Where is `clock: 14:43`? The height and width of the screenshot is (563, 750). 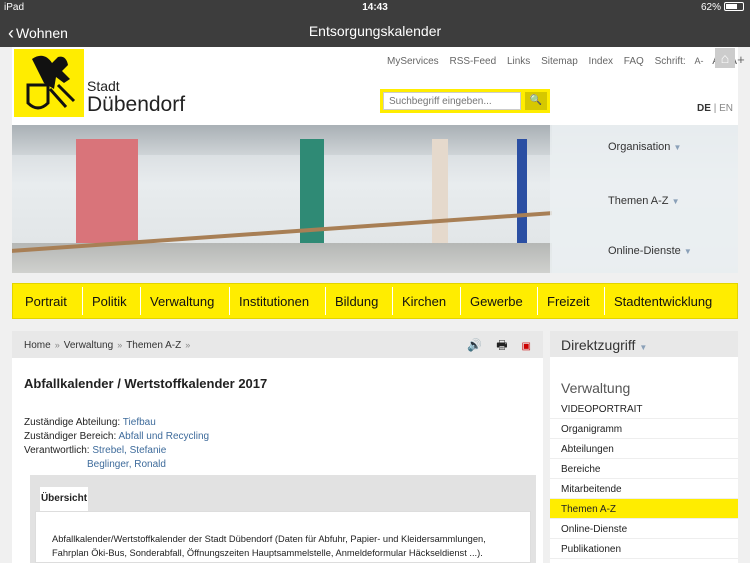 clock: 14:43 is located at coordinates (375, 7).